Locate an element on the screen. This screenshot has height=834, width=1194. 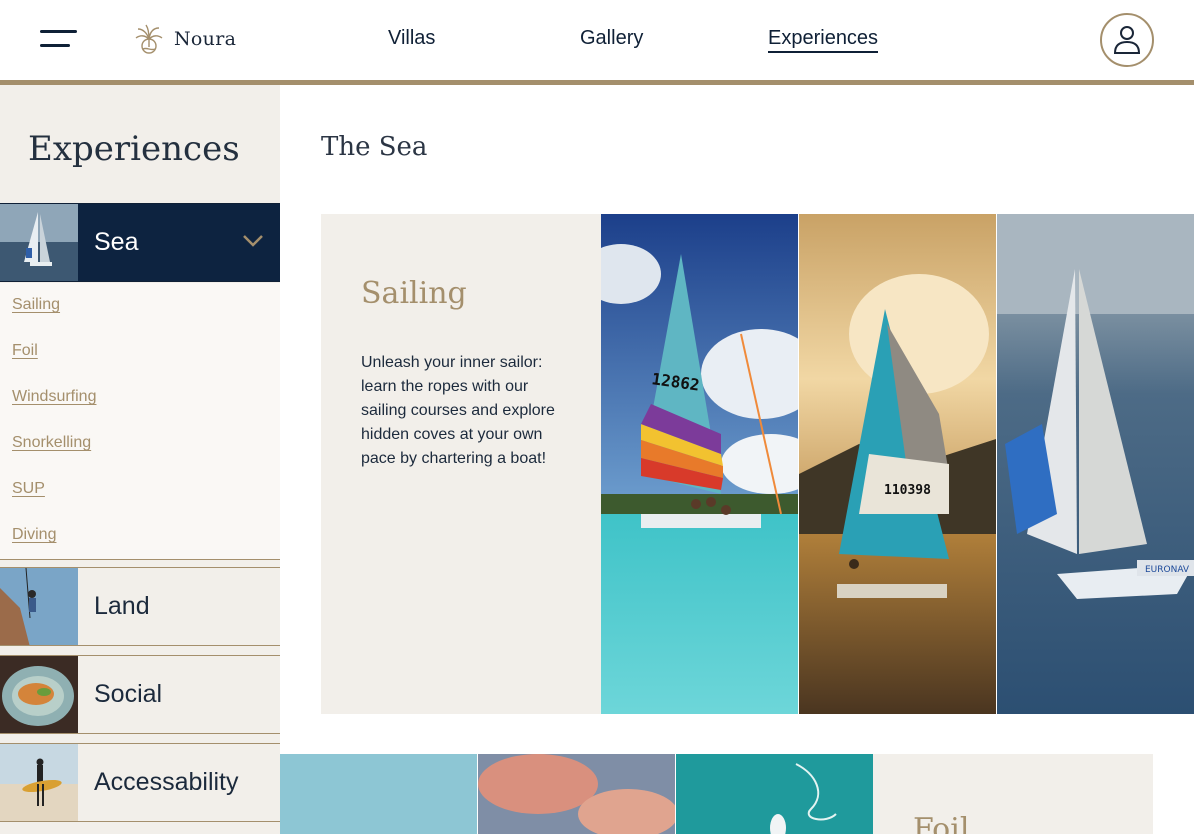
submenu-diving: Diving is located at coordinates (34, 535).